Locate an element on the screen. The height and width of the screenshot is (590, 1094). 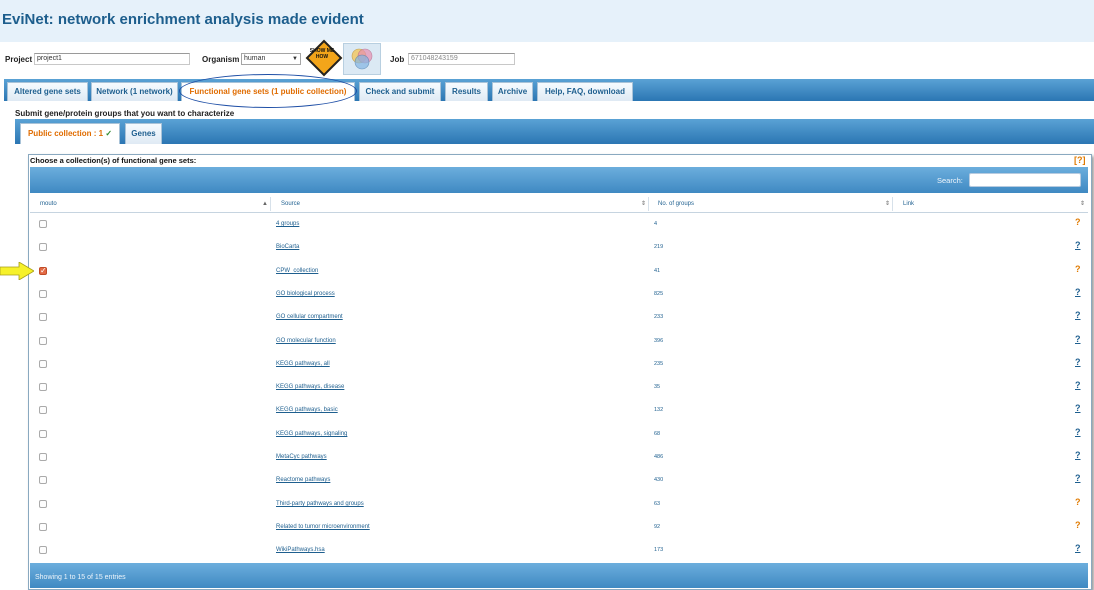
source-link: Reactome pathways is located at coordinates (303, 480).